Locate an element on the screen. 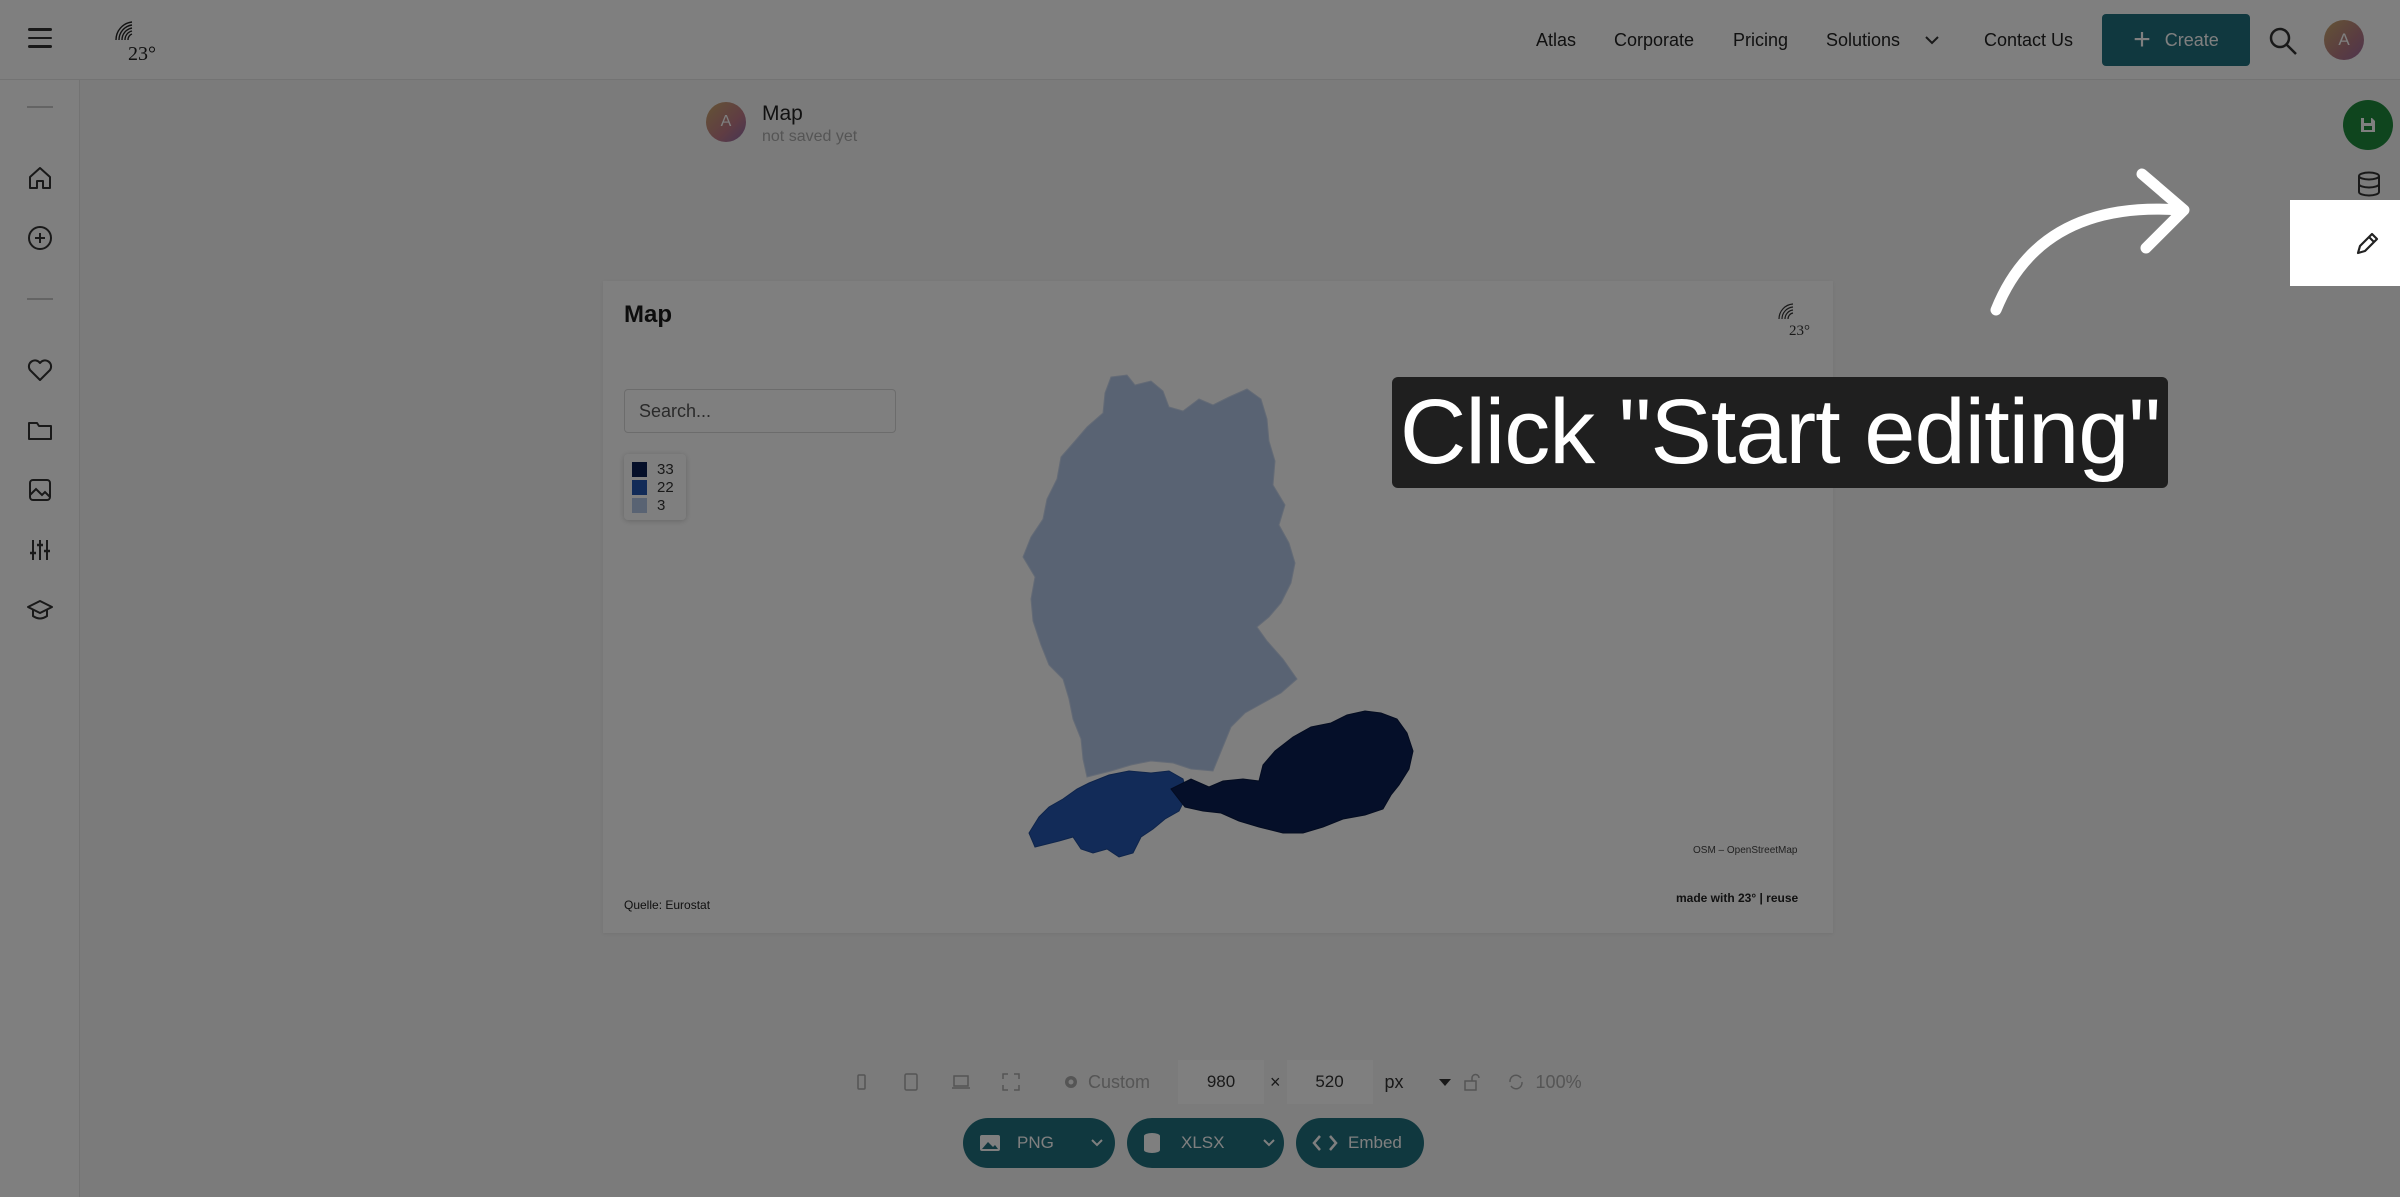  author-avatar: A is located at coordinates (726, 122).